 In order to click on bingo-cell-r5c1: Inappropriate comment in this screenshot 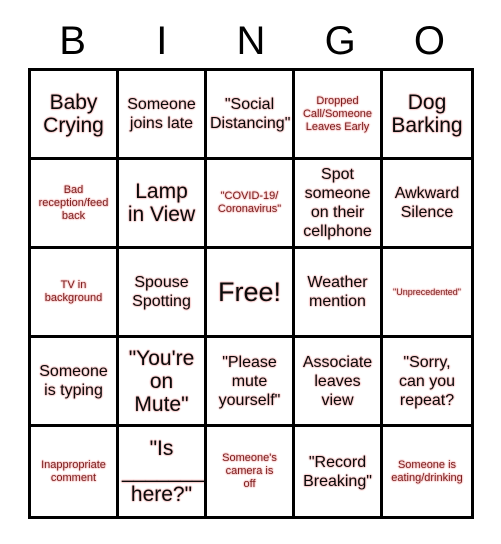, I will do `click(75, 471)`.